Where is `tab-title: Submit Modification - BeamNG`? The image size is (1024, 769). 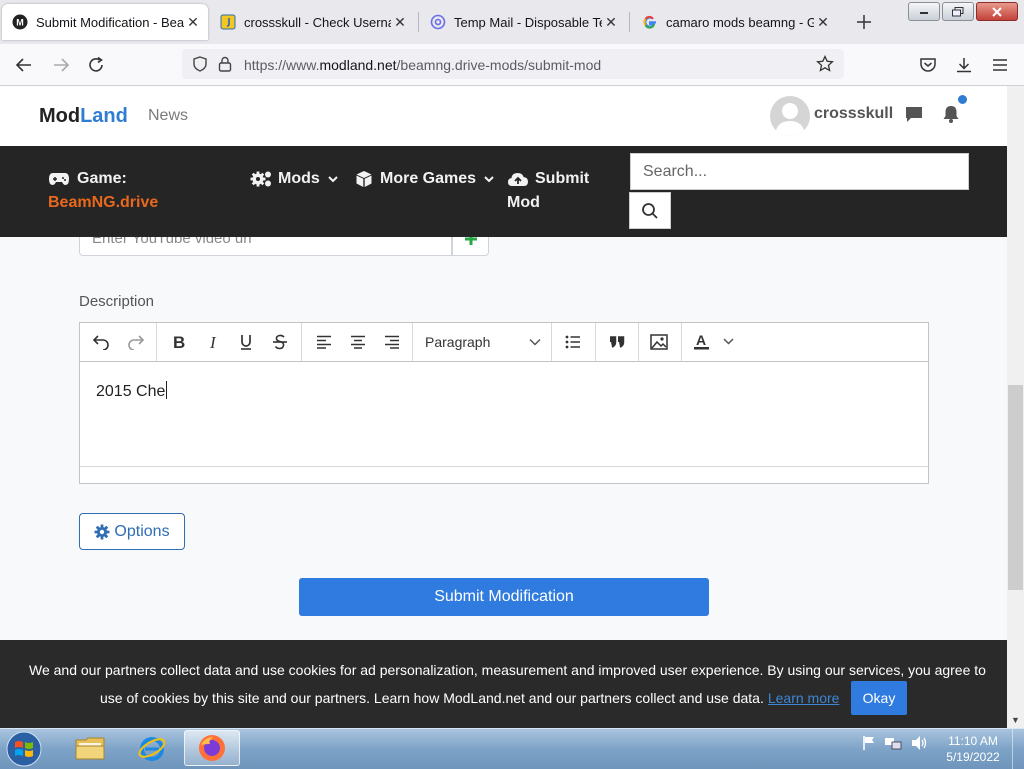 tab-title: Submit Modification - BeamNG is located at coordinates (110, 22).